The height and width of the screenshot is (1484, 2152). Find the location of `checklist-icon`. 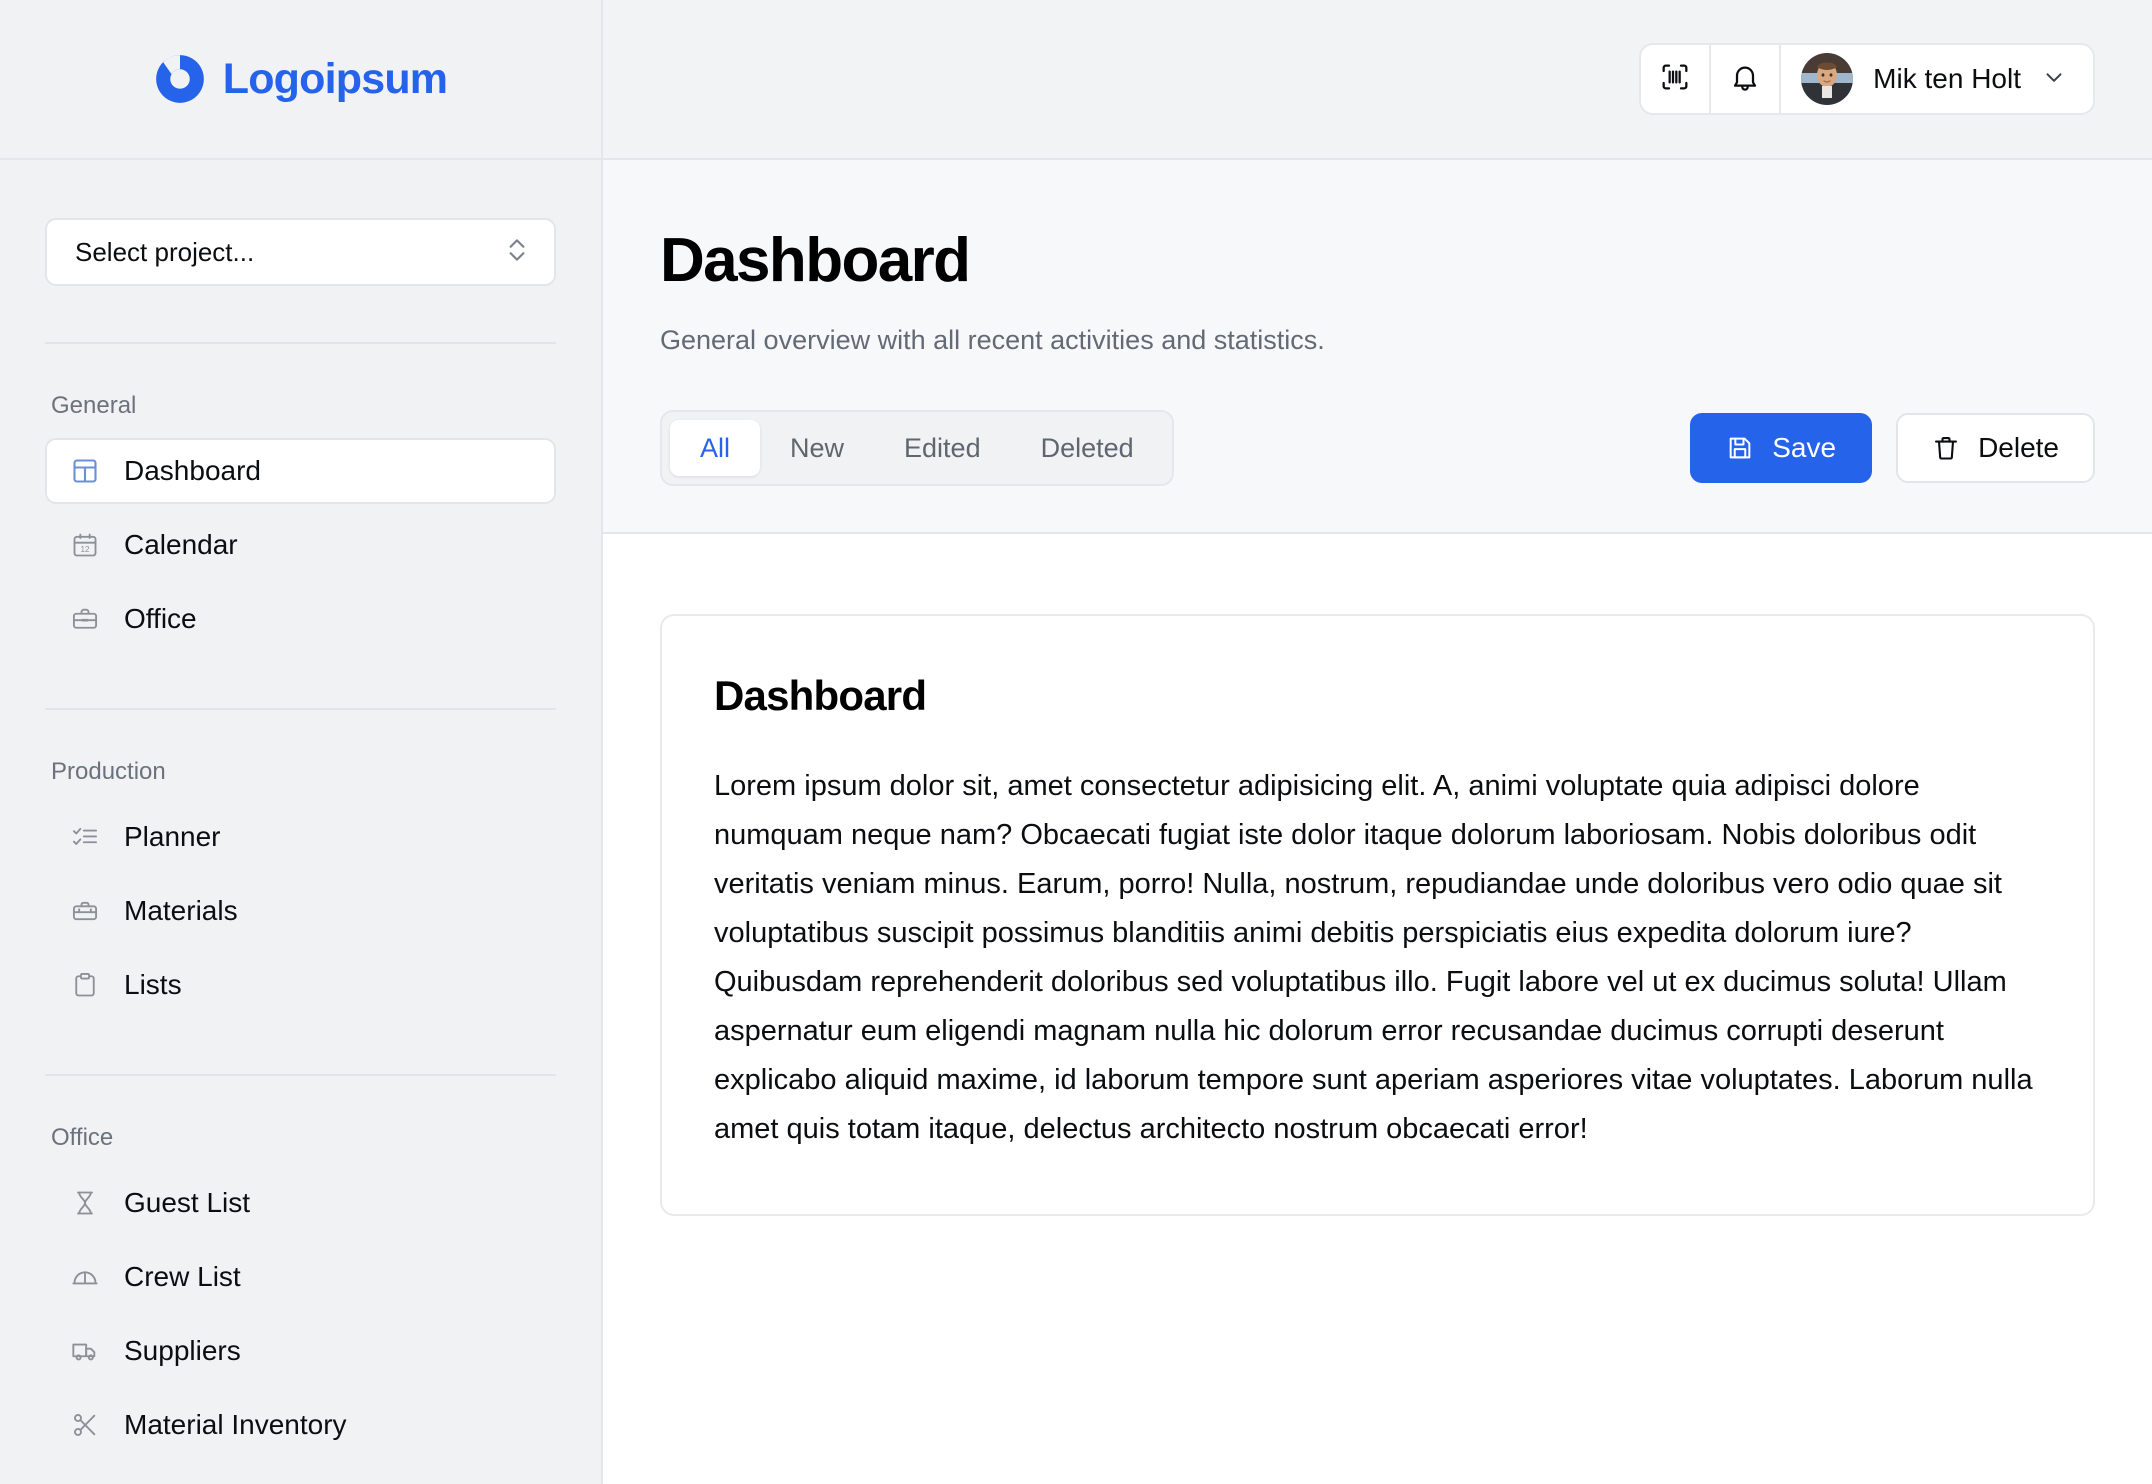

checklist-icon is located at coordinates (85, 837).